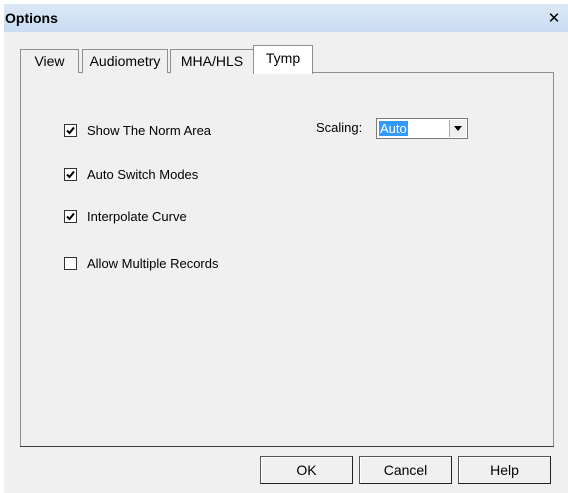 The height and width of the screenshot is (493, 568). Describe the element at coordinates (422, 128) in the screenshot. I see `scaling-dropdown: Auto` at that location.